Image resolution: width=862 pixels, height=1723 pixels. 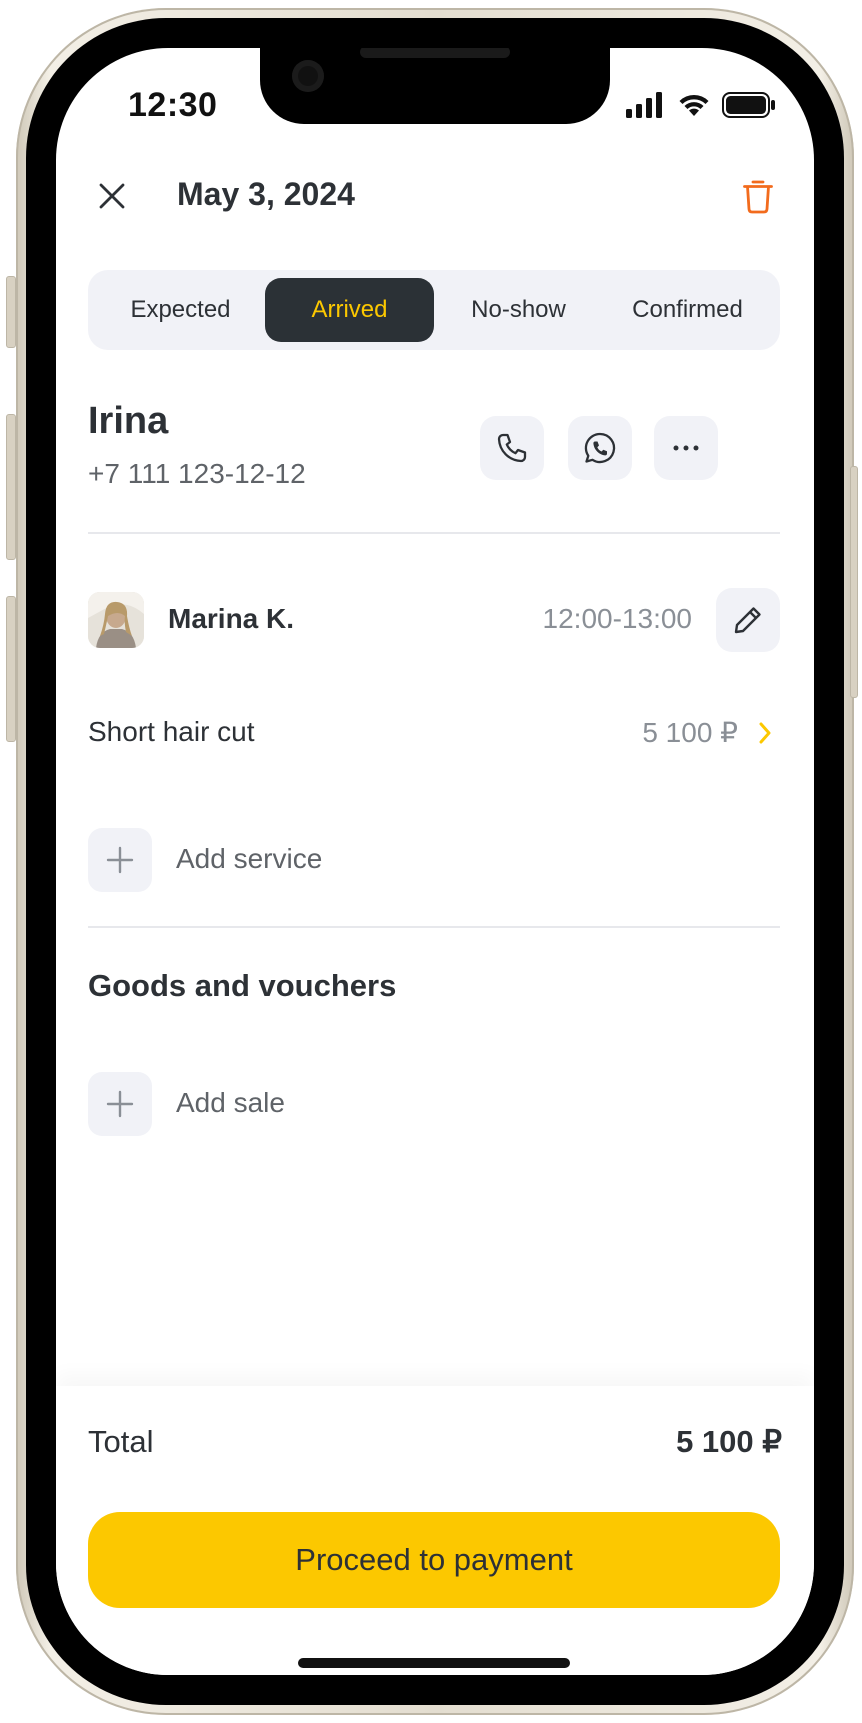 What do you see at coordinates (249, 858) in the screenshot?
I see `add-service-label: Add service` at bounding box center [249, 858].